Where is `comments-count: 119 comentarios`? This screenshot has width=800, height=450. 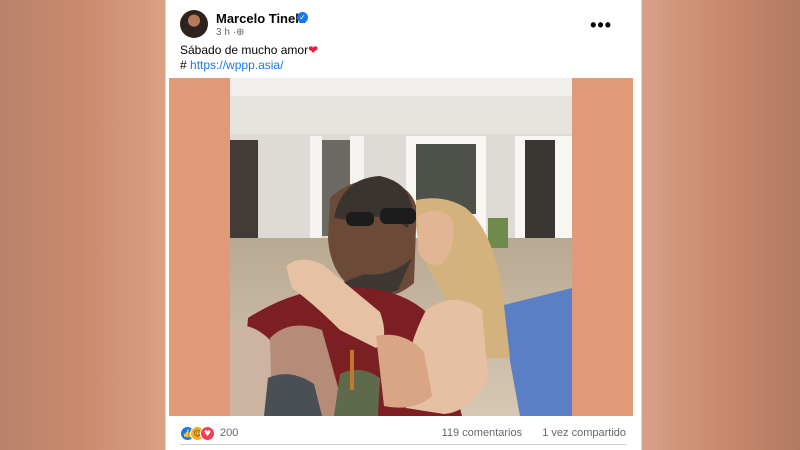
comments-count: 119 comentarios is located at coordinates (482, 433).